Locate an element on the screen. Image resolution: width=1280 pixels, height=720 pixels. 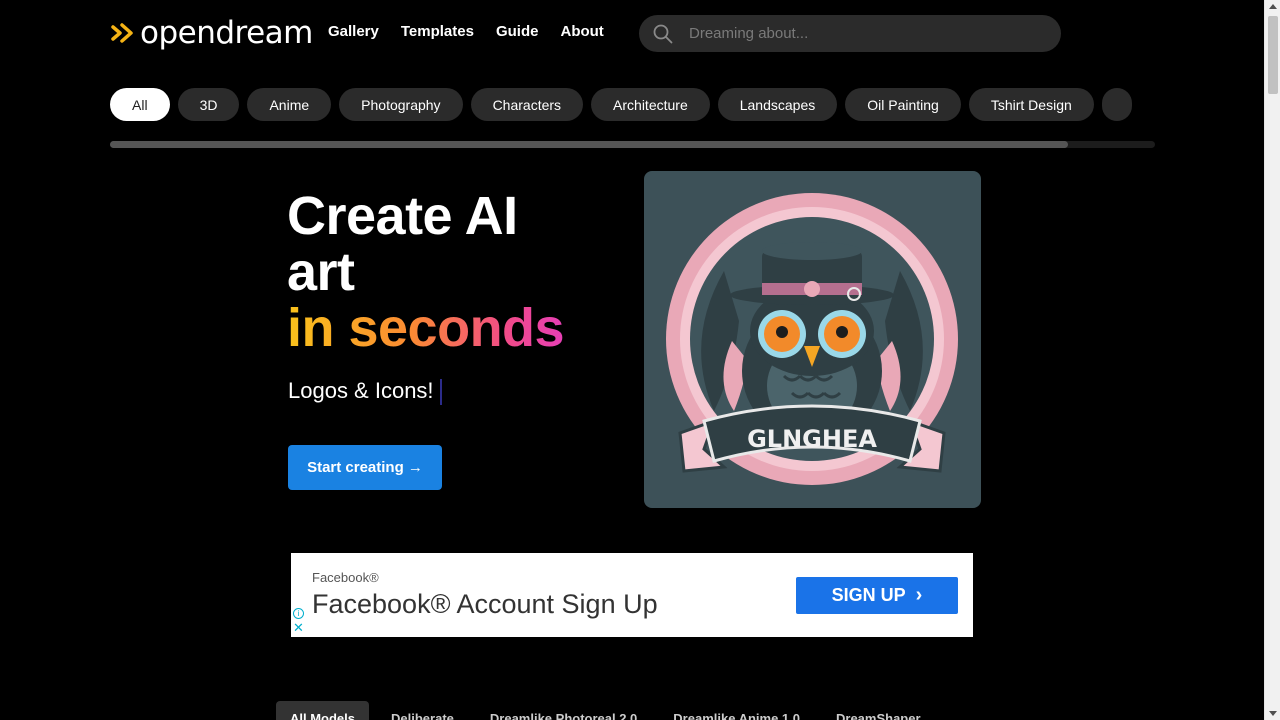
tab-deliberate: Deliberate is located at coordinates (422, 710).